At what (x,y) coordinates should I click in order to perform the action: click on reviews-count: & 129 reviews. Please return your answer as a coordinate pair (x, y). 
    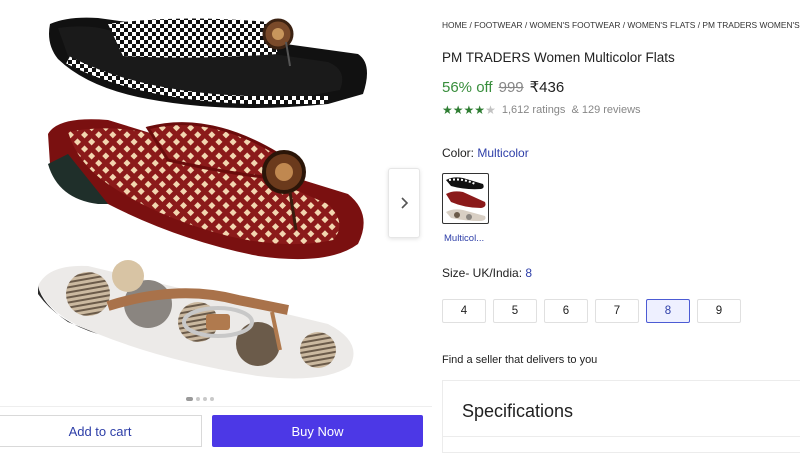
    Looking at the image, I should click on (605, 110).